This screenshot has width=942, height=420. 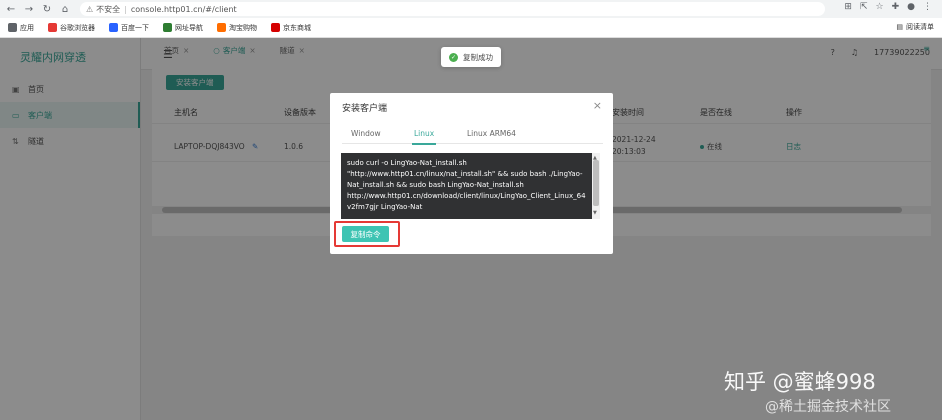 What do you see at coordinates (452, 9) in the screenshot?
I see `address-bar: ⚠ 不安全 | console.http01.cn/#/client` at bounding box center [452, 9].